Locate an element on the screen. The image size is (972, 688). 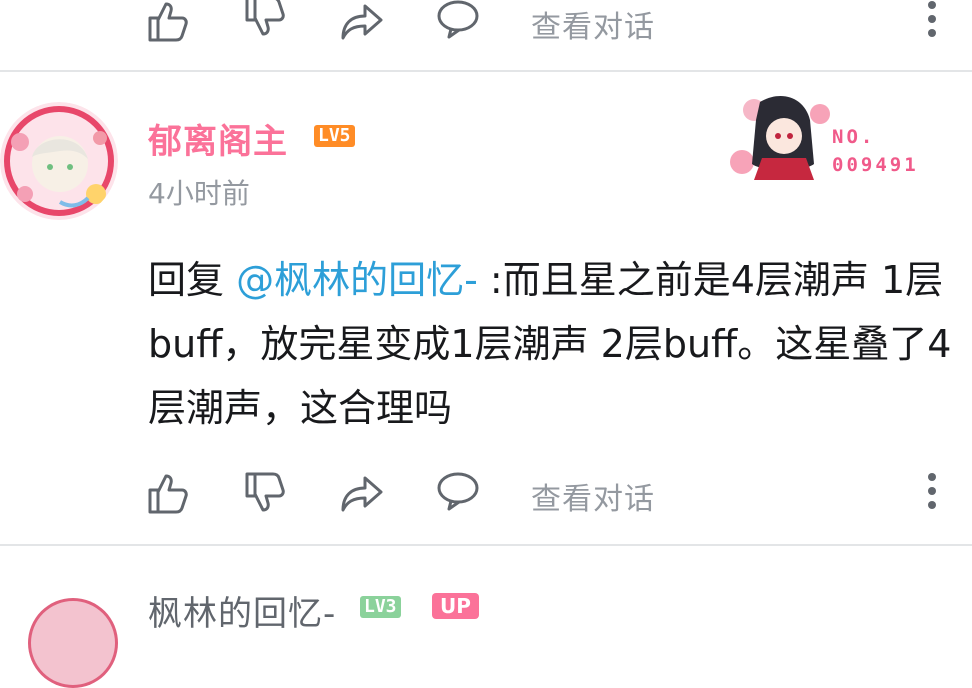
fan-card: NO. 009491 is located at coordinates (825, 137).